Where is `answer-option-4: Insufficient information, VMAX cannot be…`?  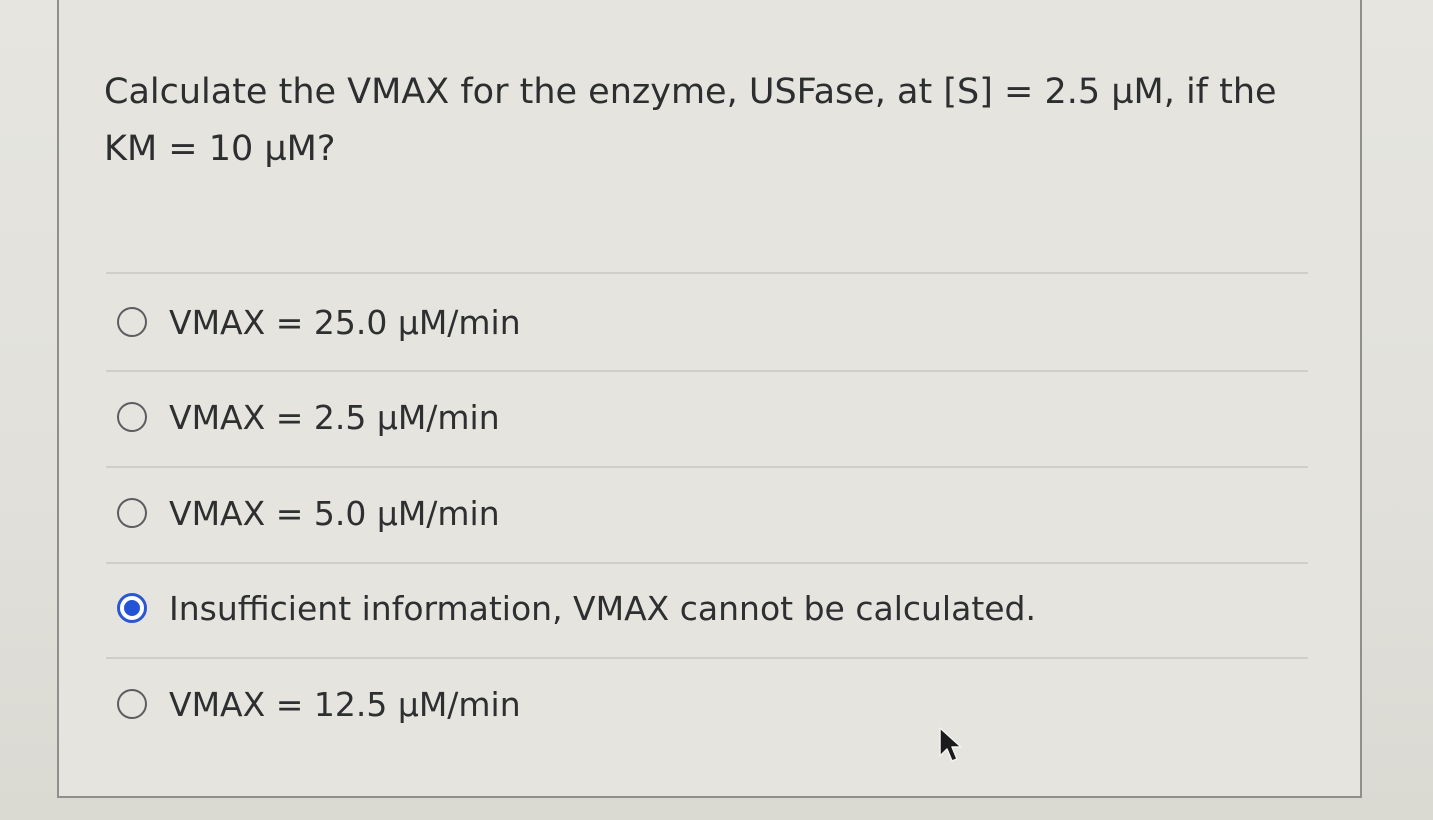 answer-option-4: Insufficient information, VMAX cannot be… is located at coordinates (576, 608).